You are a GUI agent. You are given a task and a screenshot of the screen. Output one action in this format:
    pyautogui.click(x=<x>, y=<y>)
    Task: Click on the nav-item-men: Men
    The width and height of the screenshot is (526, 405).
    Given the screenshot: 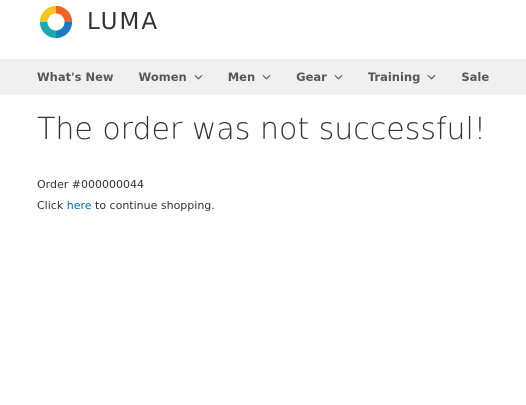 What is the action you would take?
    pyautogui.click(x=249, y=77)
    